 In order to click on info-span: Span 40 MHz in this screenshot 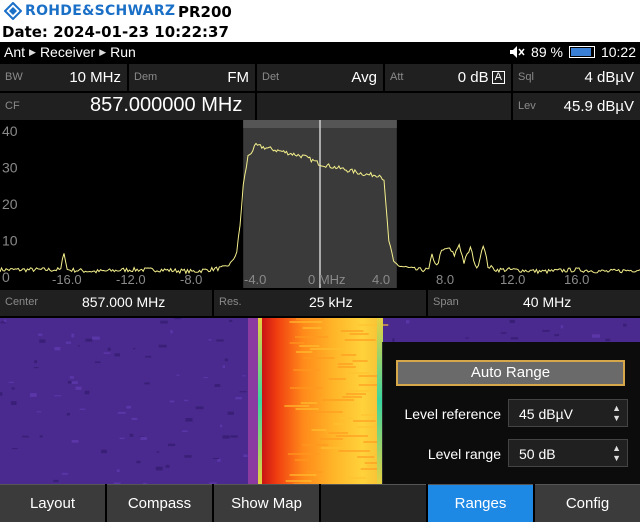, I will do `click(534, 303)`.